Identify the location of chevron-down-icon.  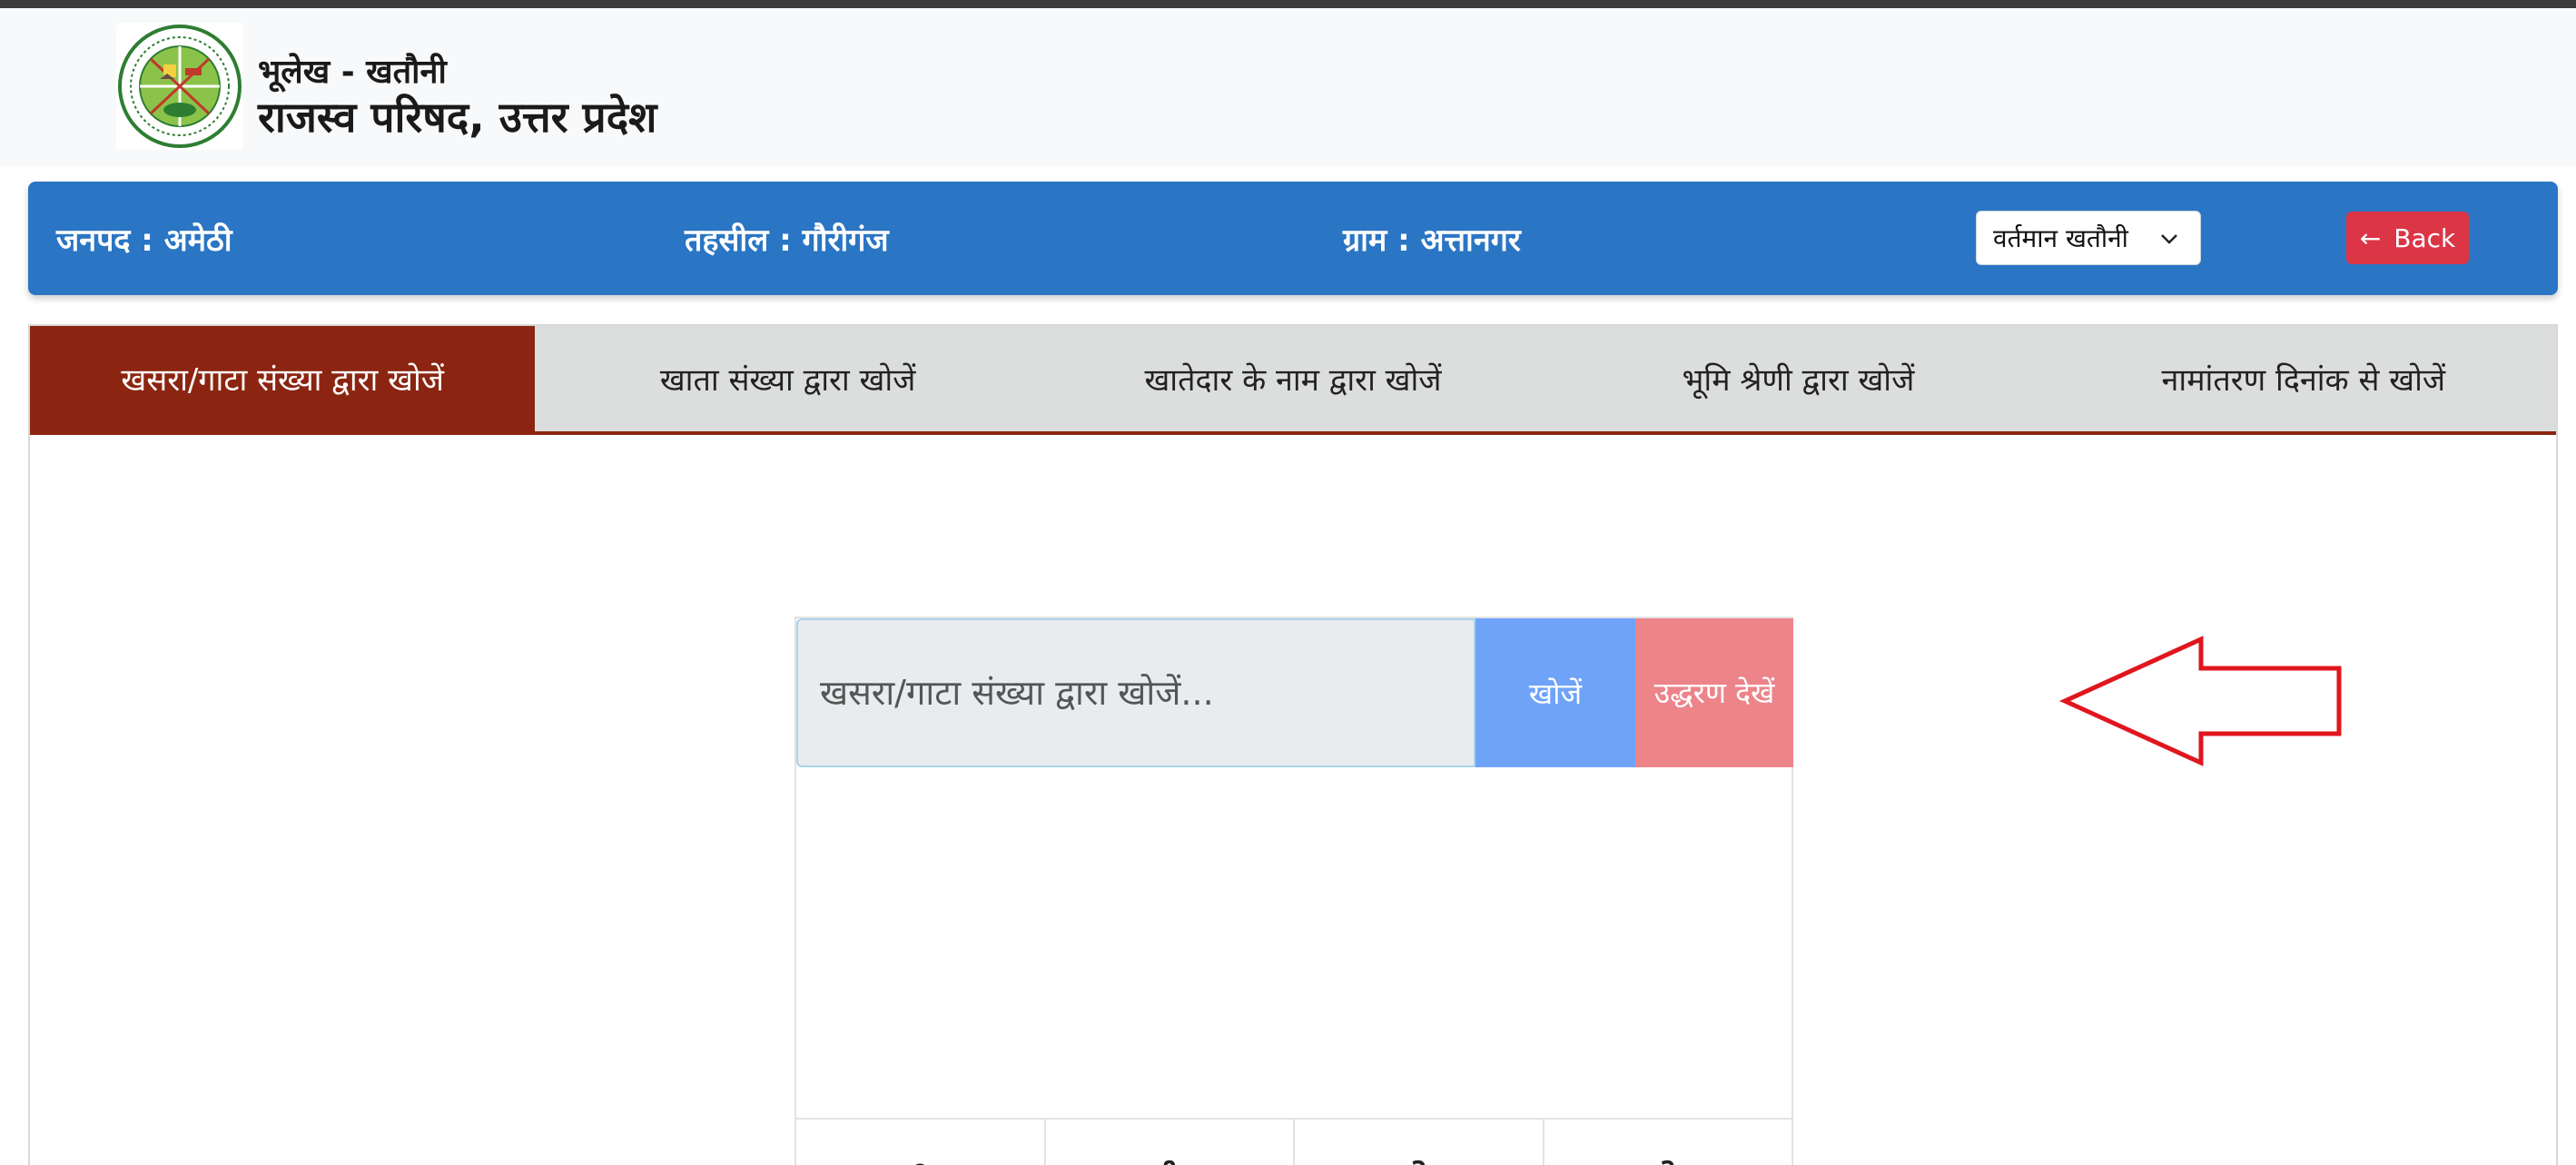
(2169, 239).